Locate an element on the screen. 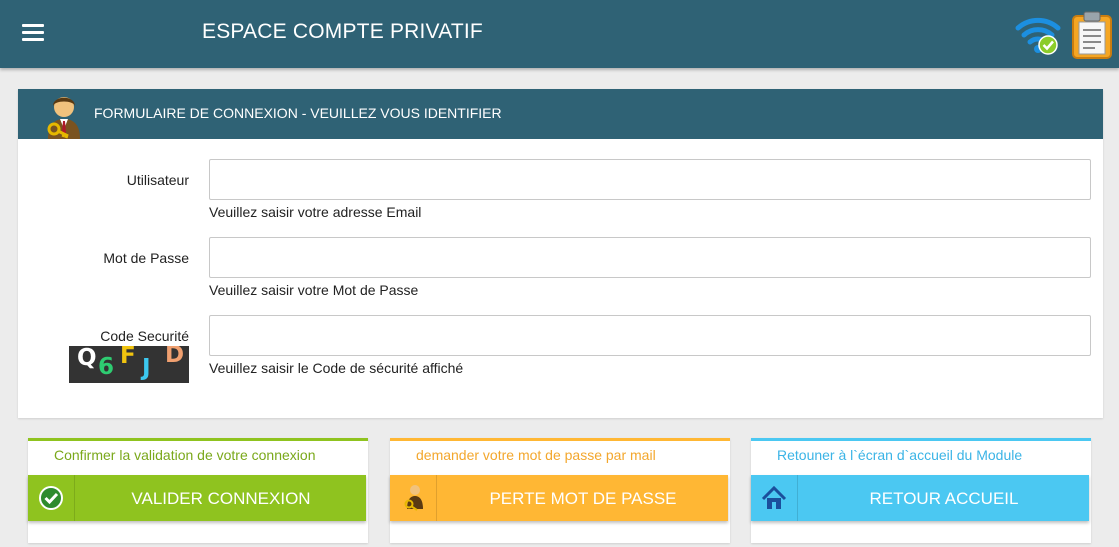  lost-password-button: PERTE MOT DE PASSE is located at coordinates (559, 498).